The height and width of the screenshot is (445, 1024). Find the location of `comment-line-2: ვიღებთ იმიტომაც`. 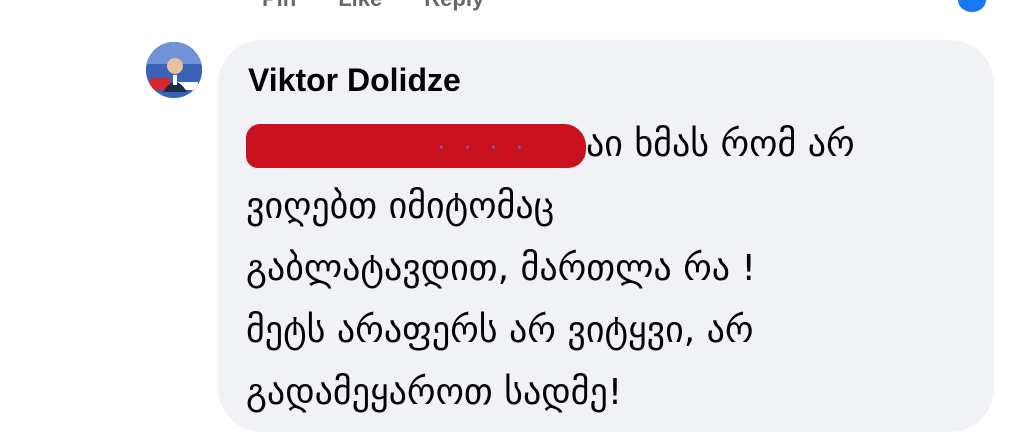

comment-line-2: ვიღებთ იმიტომაც is located at coordinates (400, 206).